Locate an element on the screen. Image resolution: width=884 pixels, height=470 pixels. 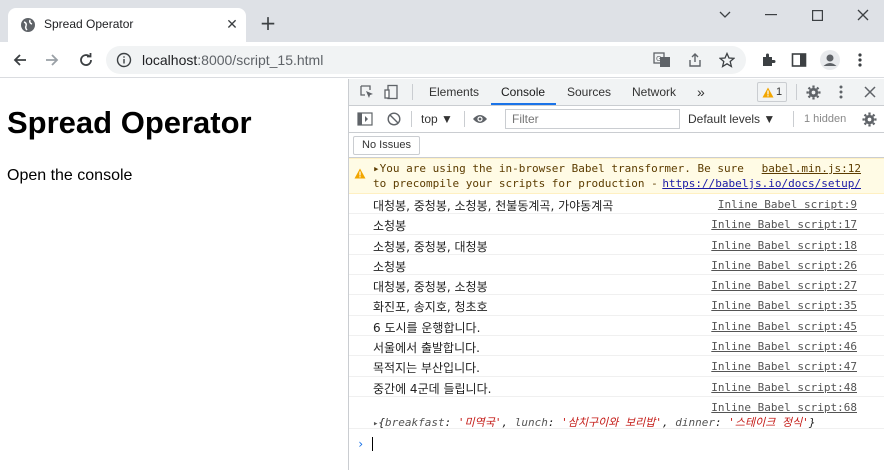
hidden-count: 1 hidden is located at coordinates (825, 119).